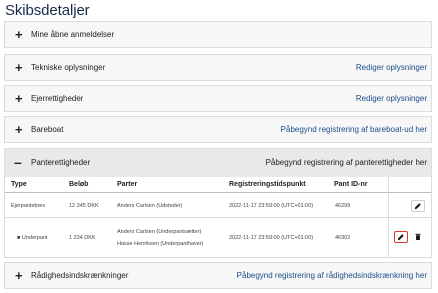 Image resolution: width=438 pixels, height=293 pixels. I want to click on cell-parter: Anders Carlsen (Underpantsætter), so click(159, 232).